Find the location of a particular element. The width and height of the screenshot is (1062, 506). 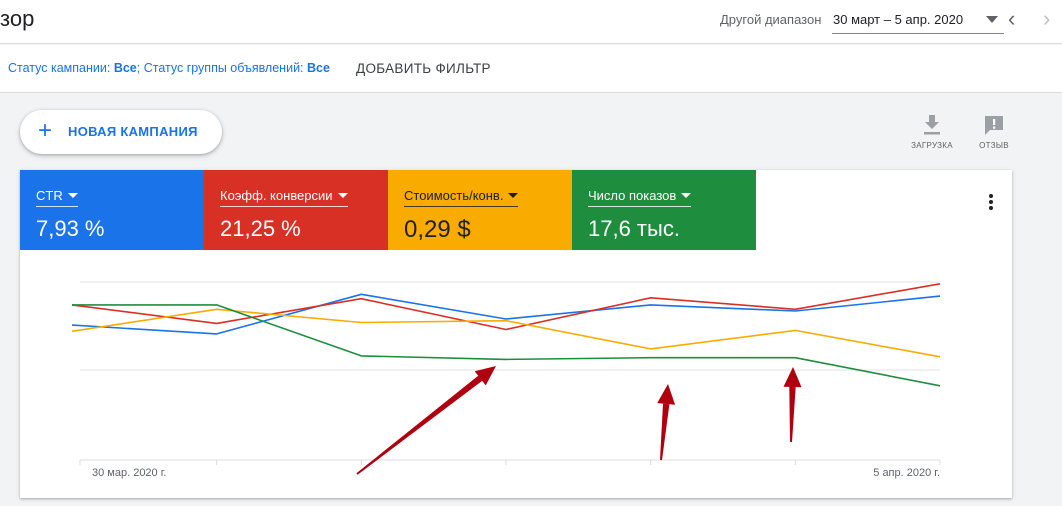

campaign-status-value: Все is located at coordinates (125, 68).